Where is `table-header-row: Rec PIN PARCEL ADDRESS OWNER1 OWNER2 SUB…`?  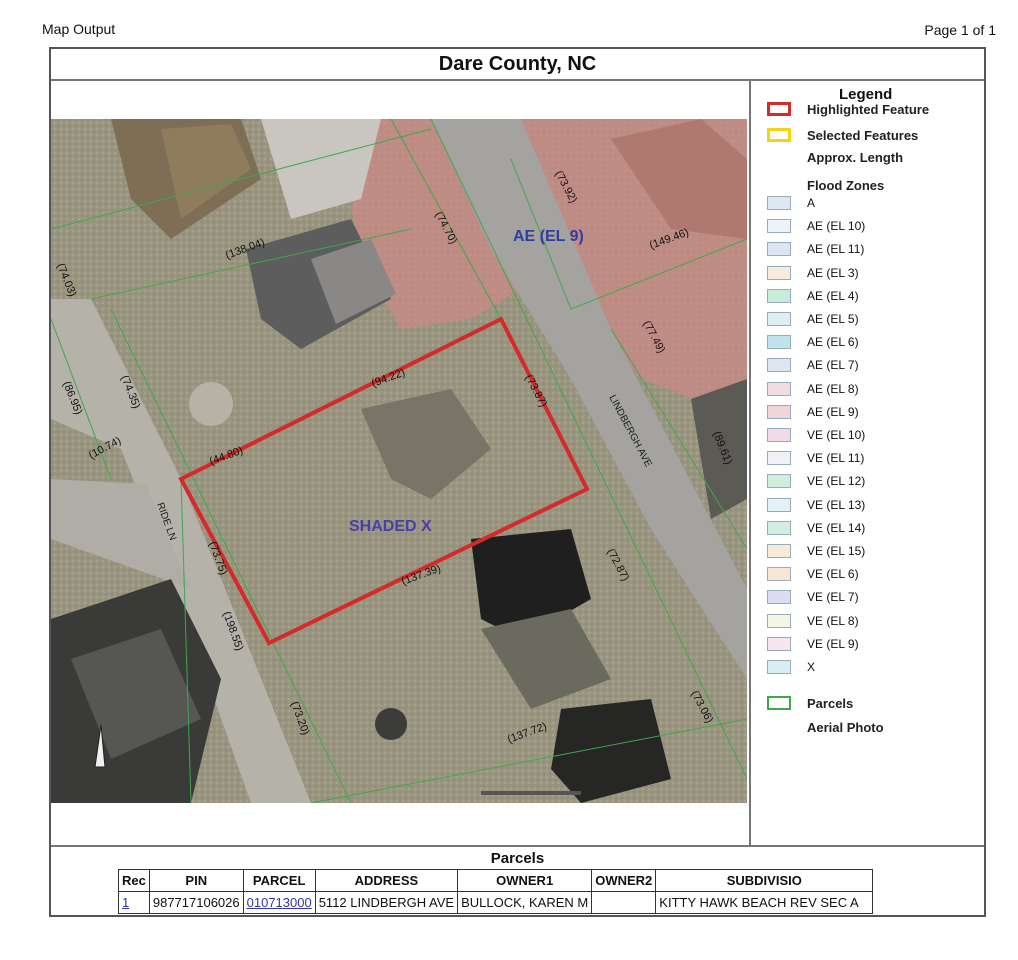
table-header-row: Rec PIN PARCEL ADDRESS OWNER1 OWNER2 SUB… is located at coordinates (496, 880).